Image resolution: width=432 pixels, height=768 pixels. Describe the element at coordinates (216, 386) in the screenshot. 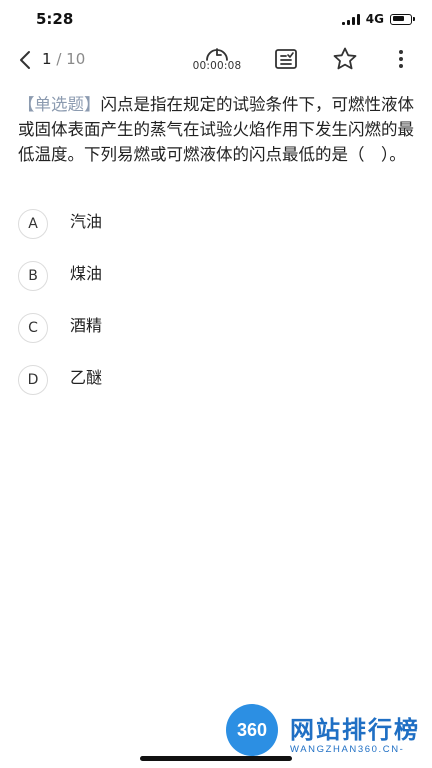

I see `option-d: D 乙醚` at that location.